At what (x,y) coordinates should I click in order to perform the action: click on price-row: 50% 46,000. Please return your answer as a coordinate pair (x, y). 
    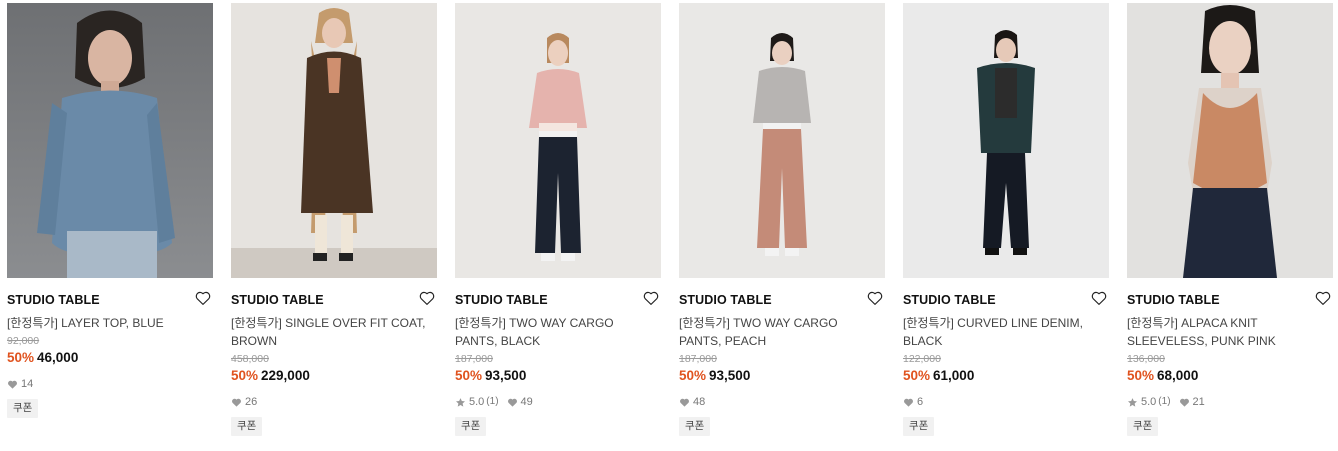
    Looking at the image, I should click on (110, 358).